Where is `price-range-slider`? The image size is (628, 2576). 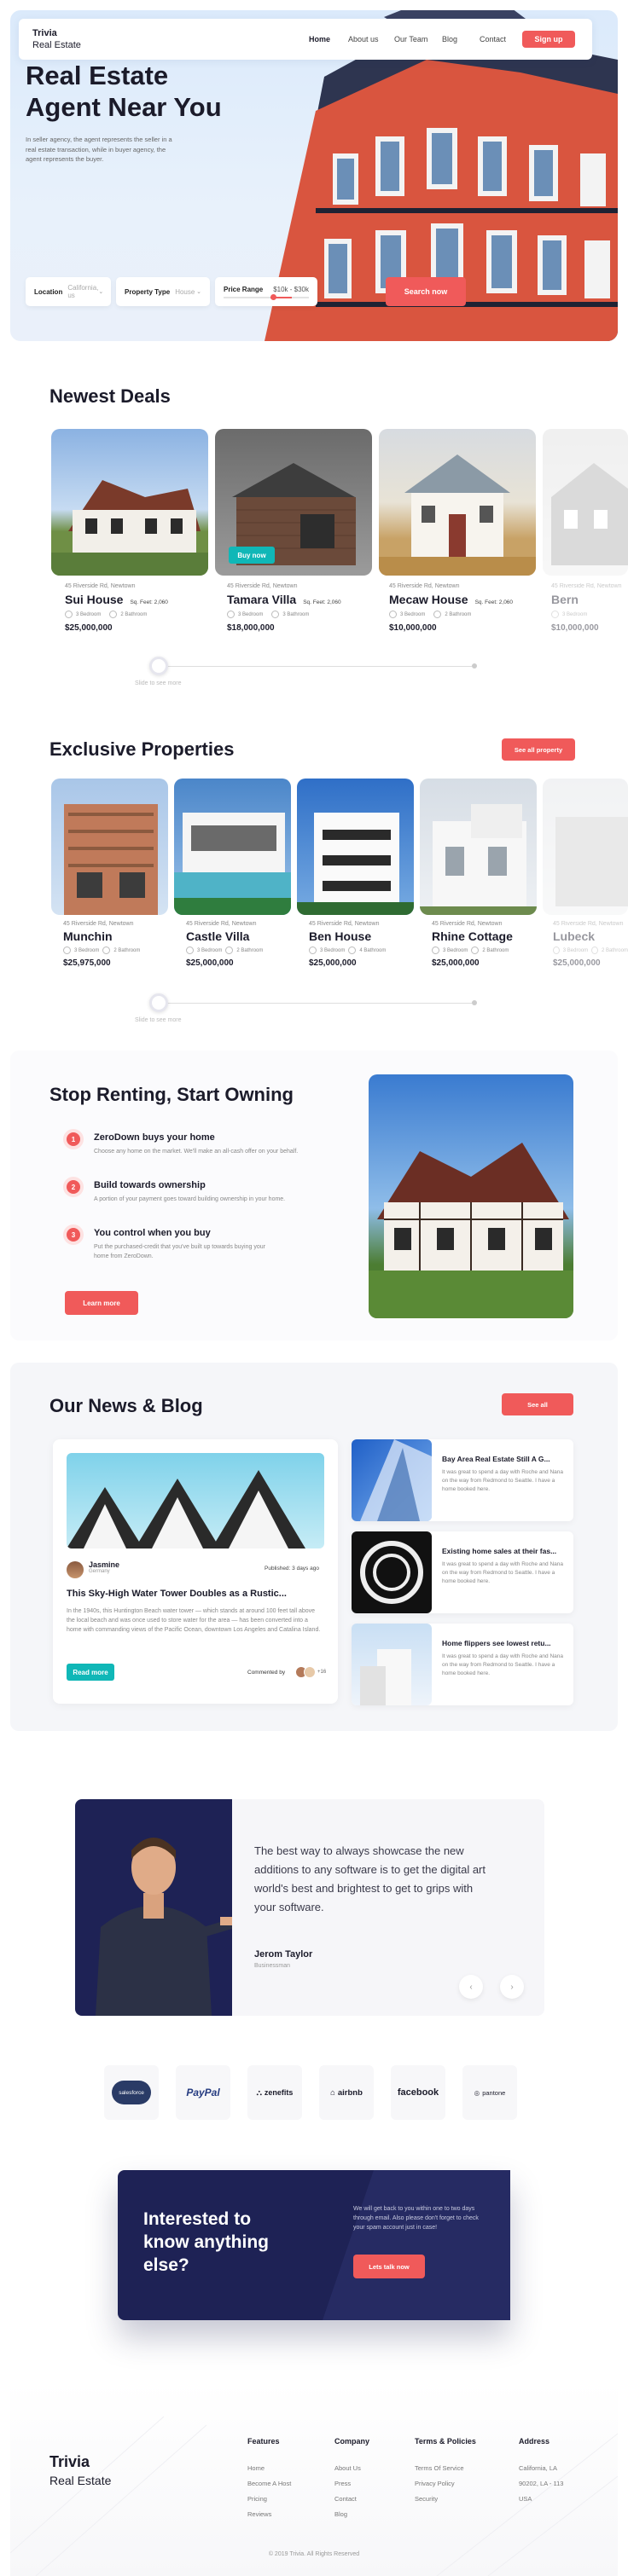
price-range-slider is located at coordinates (266, 296).